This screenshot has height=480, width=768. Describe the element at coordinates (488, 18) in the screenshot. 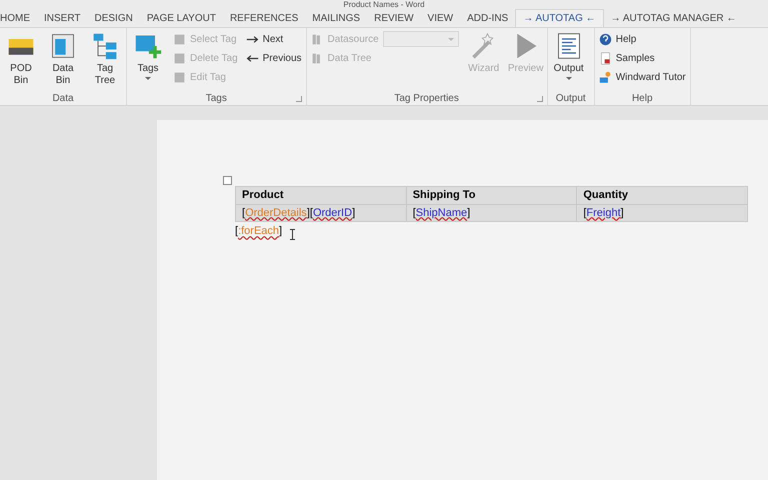

I see `ribbon-tab: ADD-INS` at that location.